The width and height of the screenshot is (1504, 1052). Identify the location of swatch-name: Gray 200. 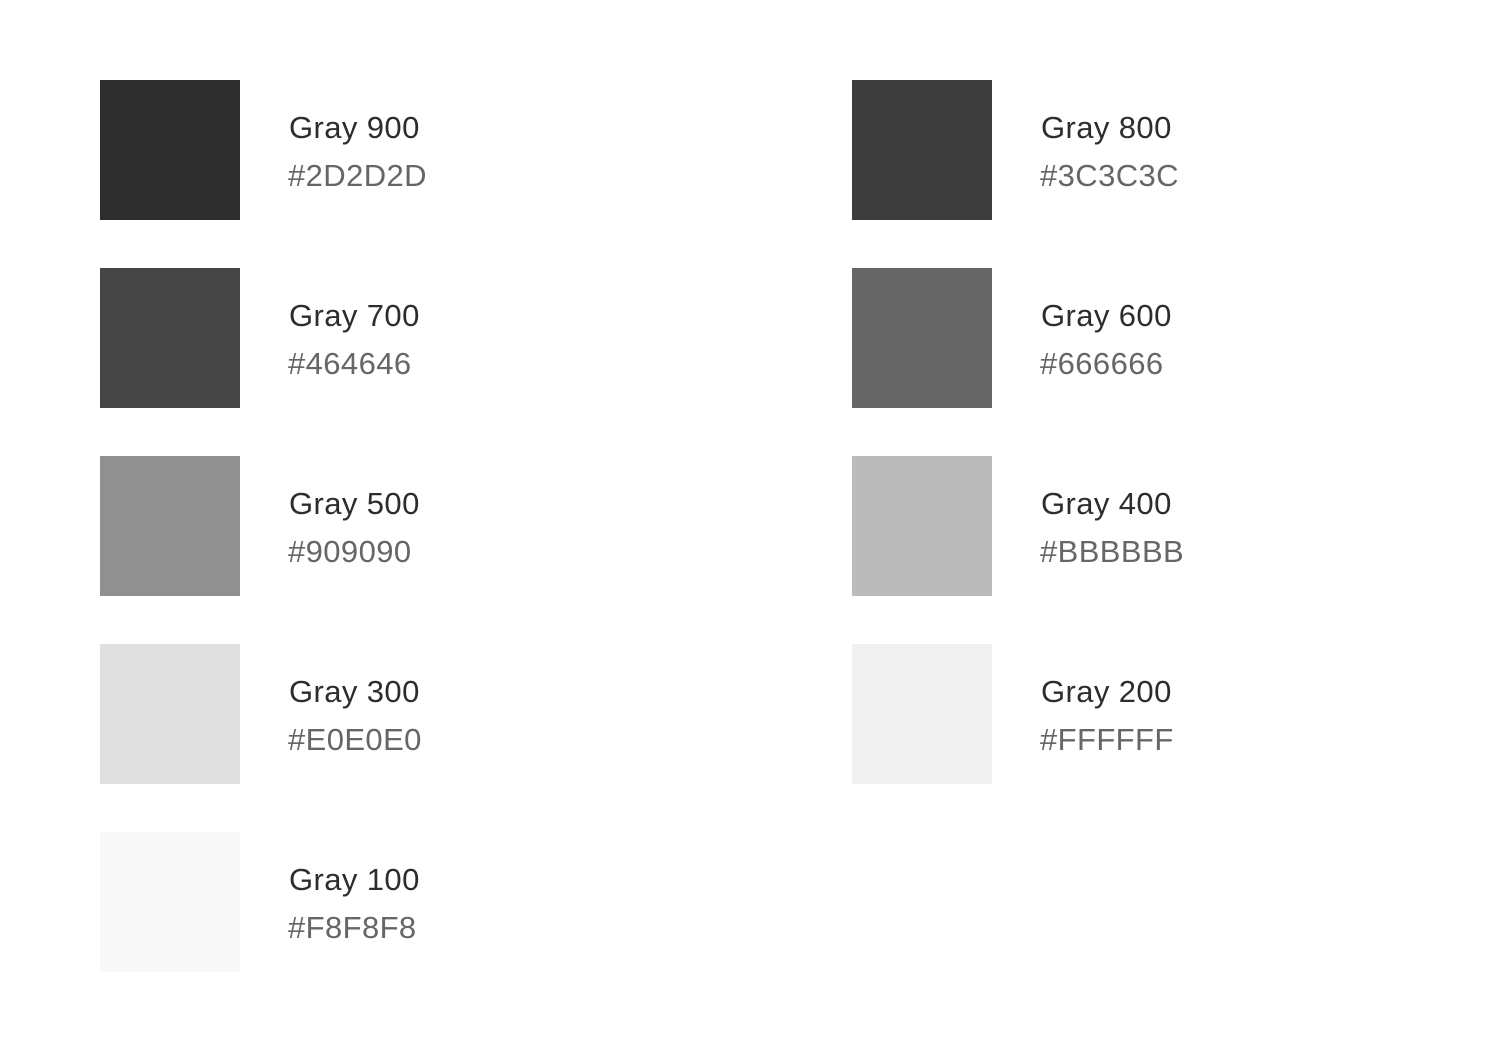
(1106, 691).